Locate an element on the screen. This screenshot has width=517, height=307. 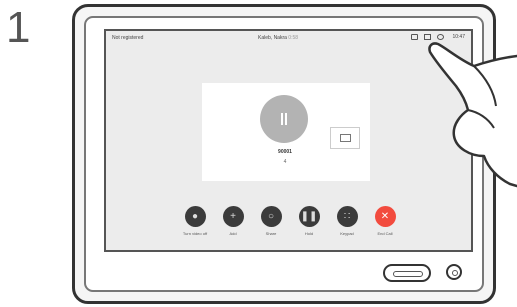
registration-status: Not registered is located at coordinates (128, 38).